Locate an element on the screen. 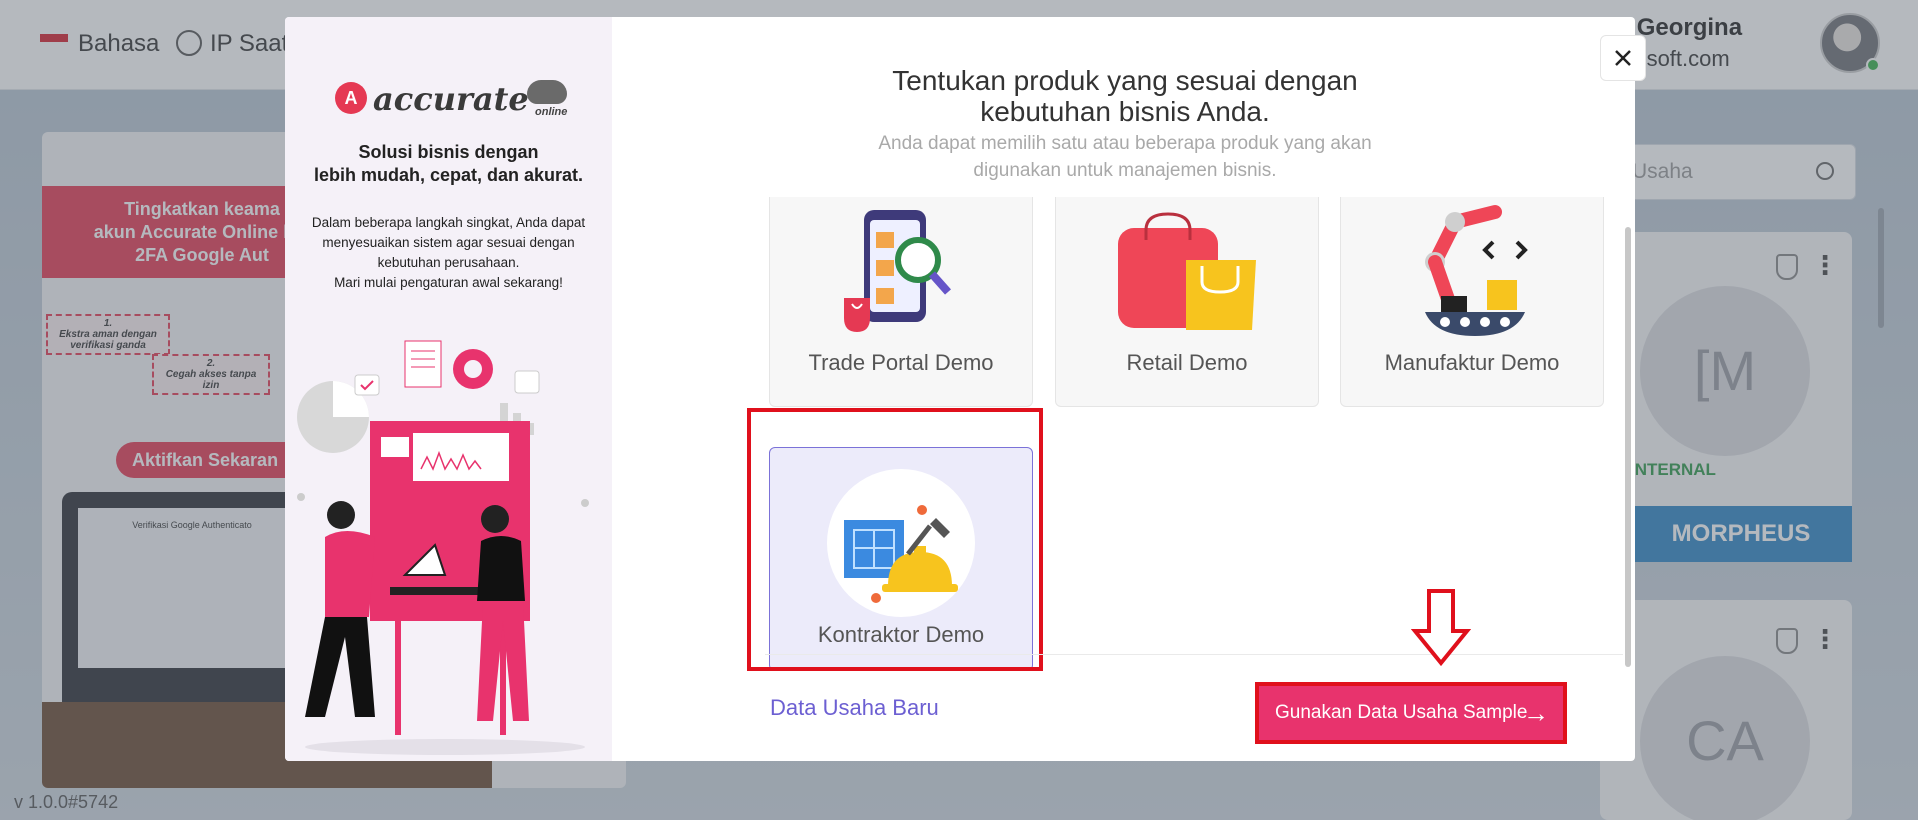 Image resolution: width=1918 pixels, height=820 pixels. product-label: Trade Portal Demo is located at coordinates (901, 362).